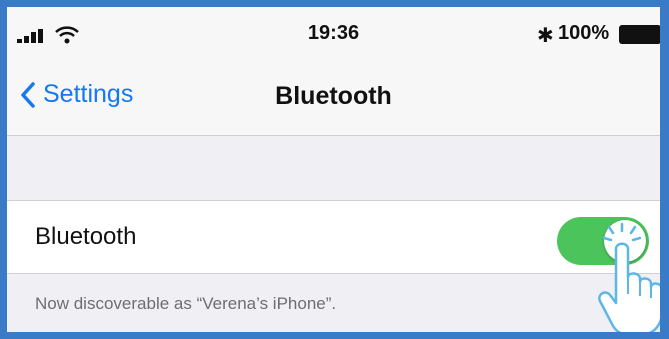 This screenshot has height=339, width=669. I want to click on bluetooth-icon: ✱, so click(545, 36).